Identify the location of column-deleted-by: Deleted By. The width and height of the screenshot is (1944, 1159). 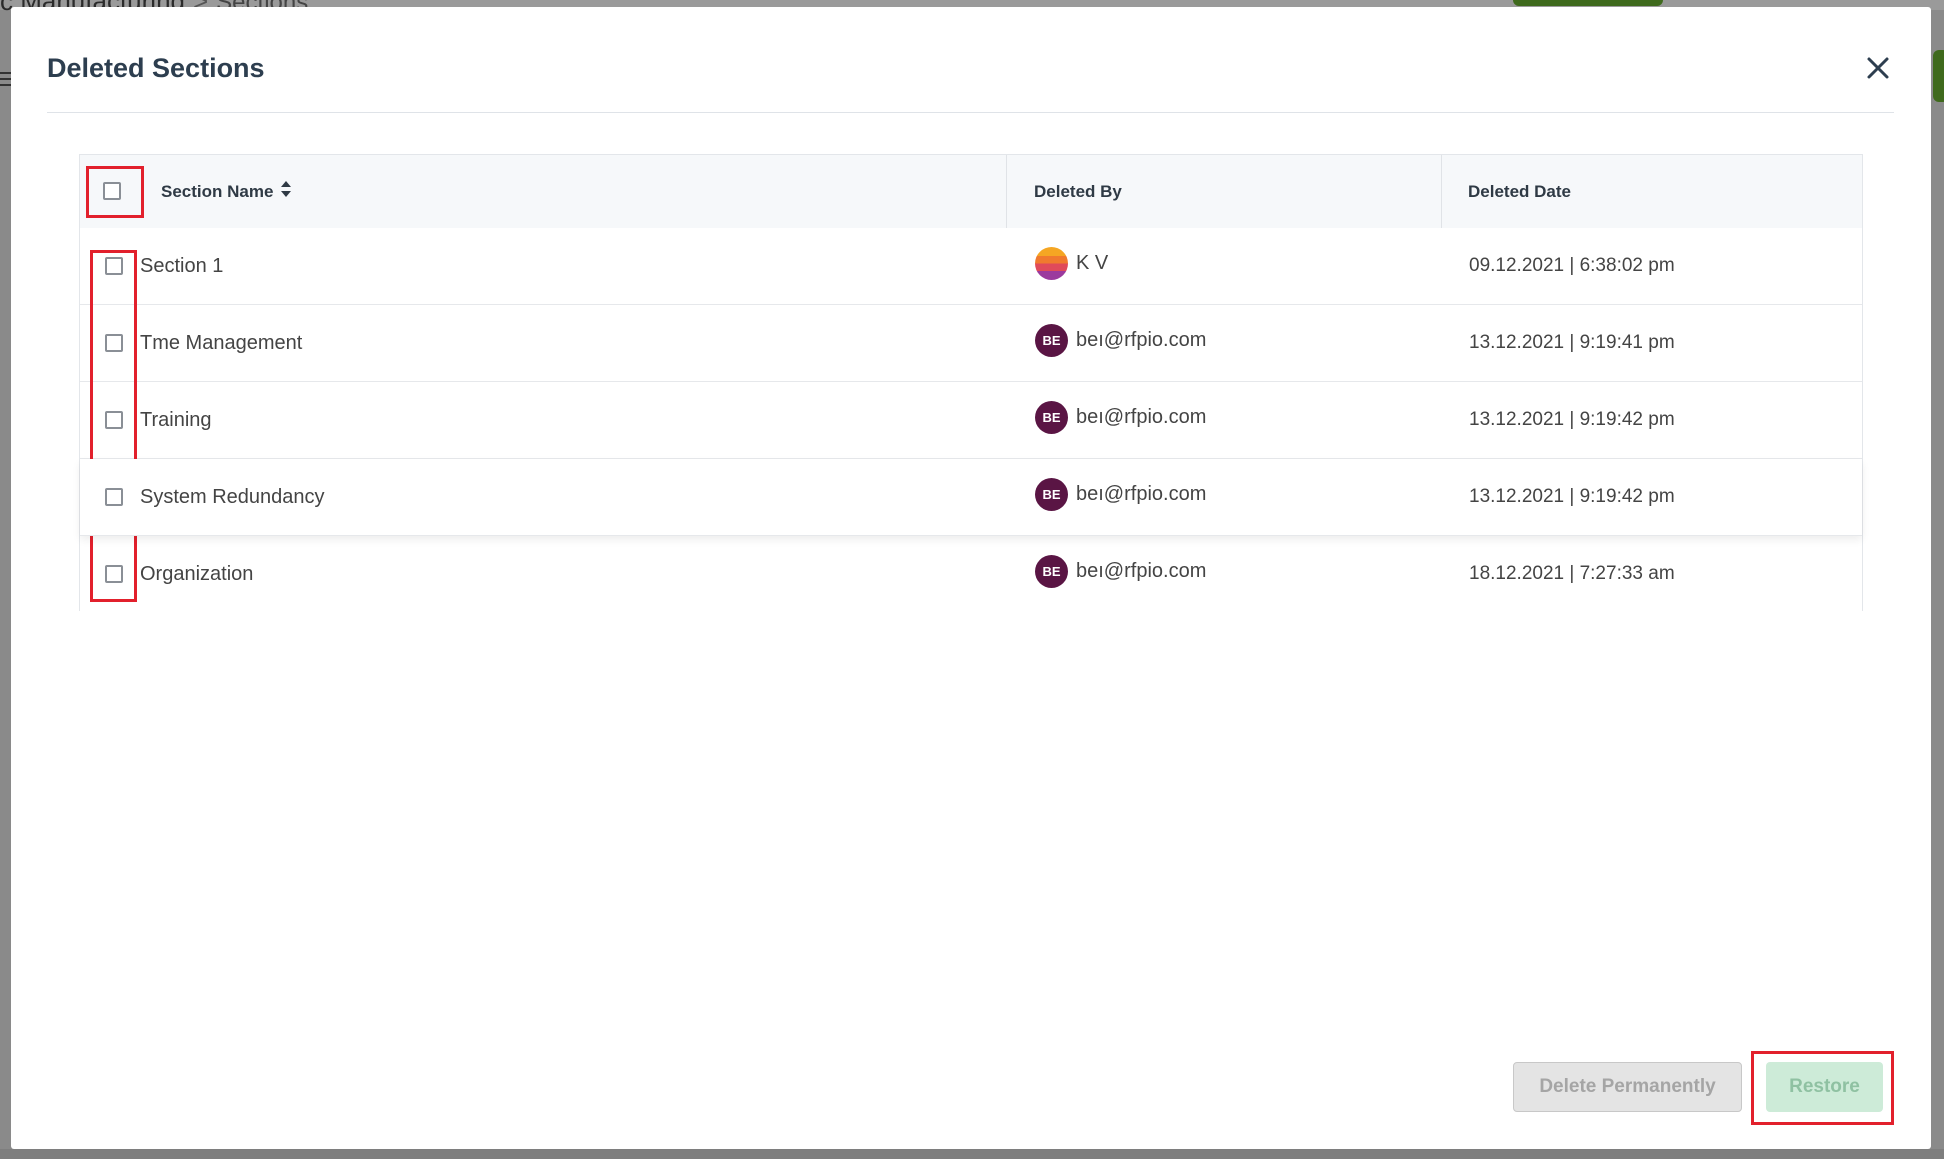
(1078, 191).